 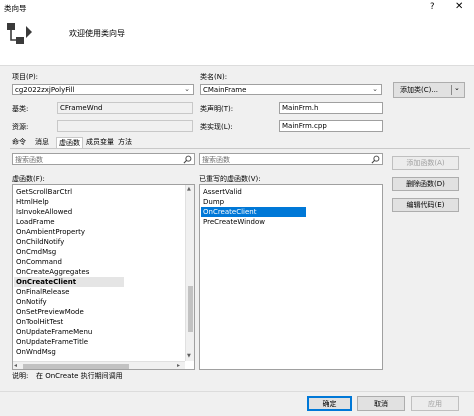 I want to click on classname-value: CMainFrame, so click(x=225, y=90).